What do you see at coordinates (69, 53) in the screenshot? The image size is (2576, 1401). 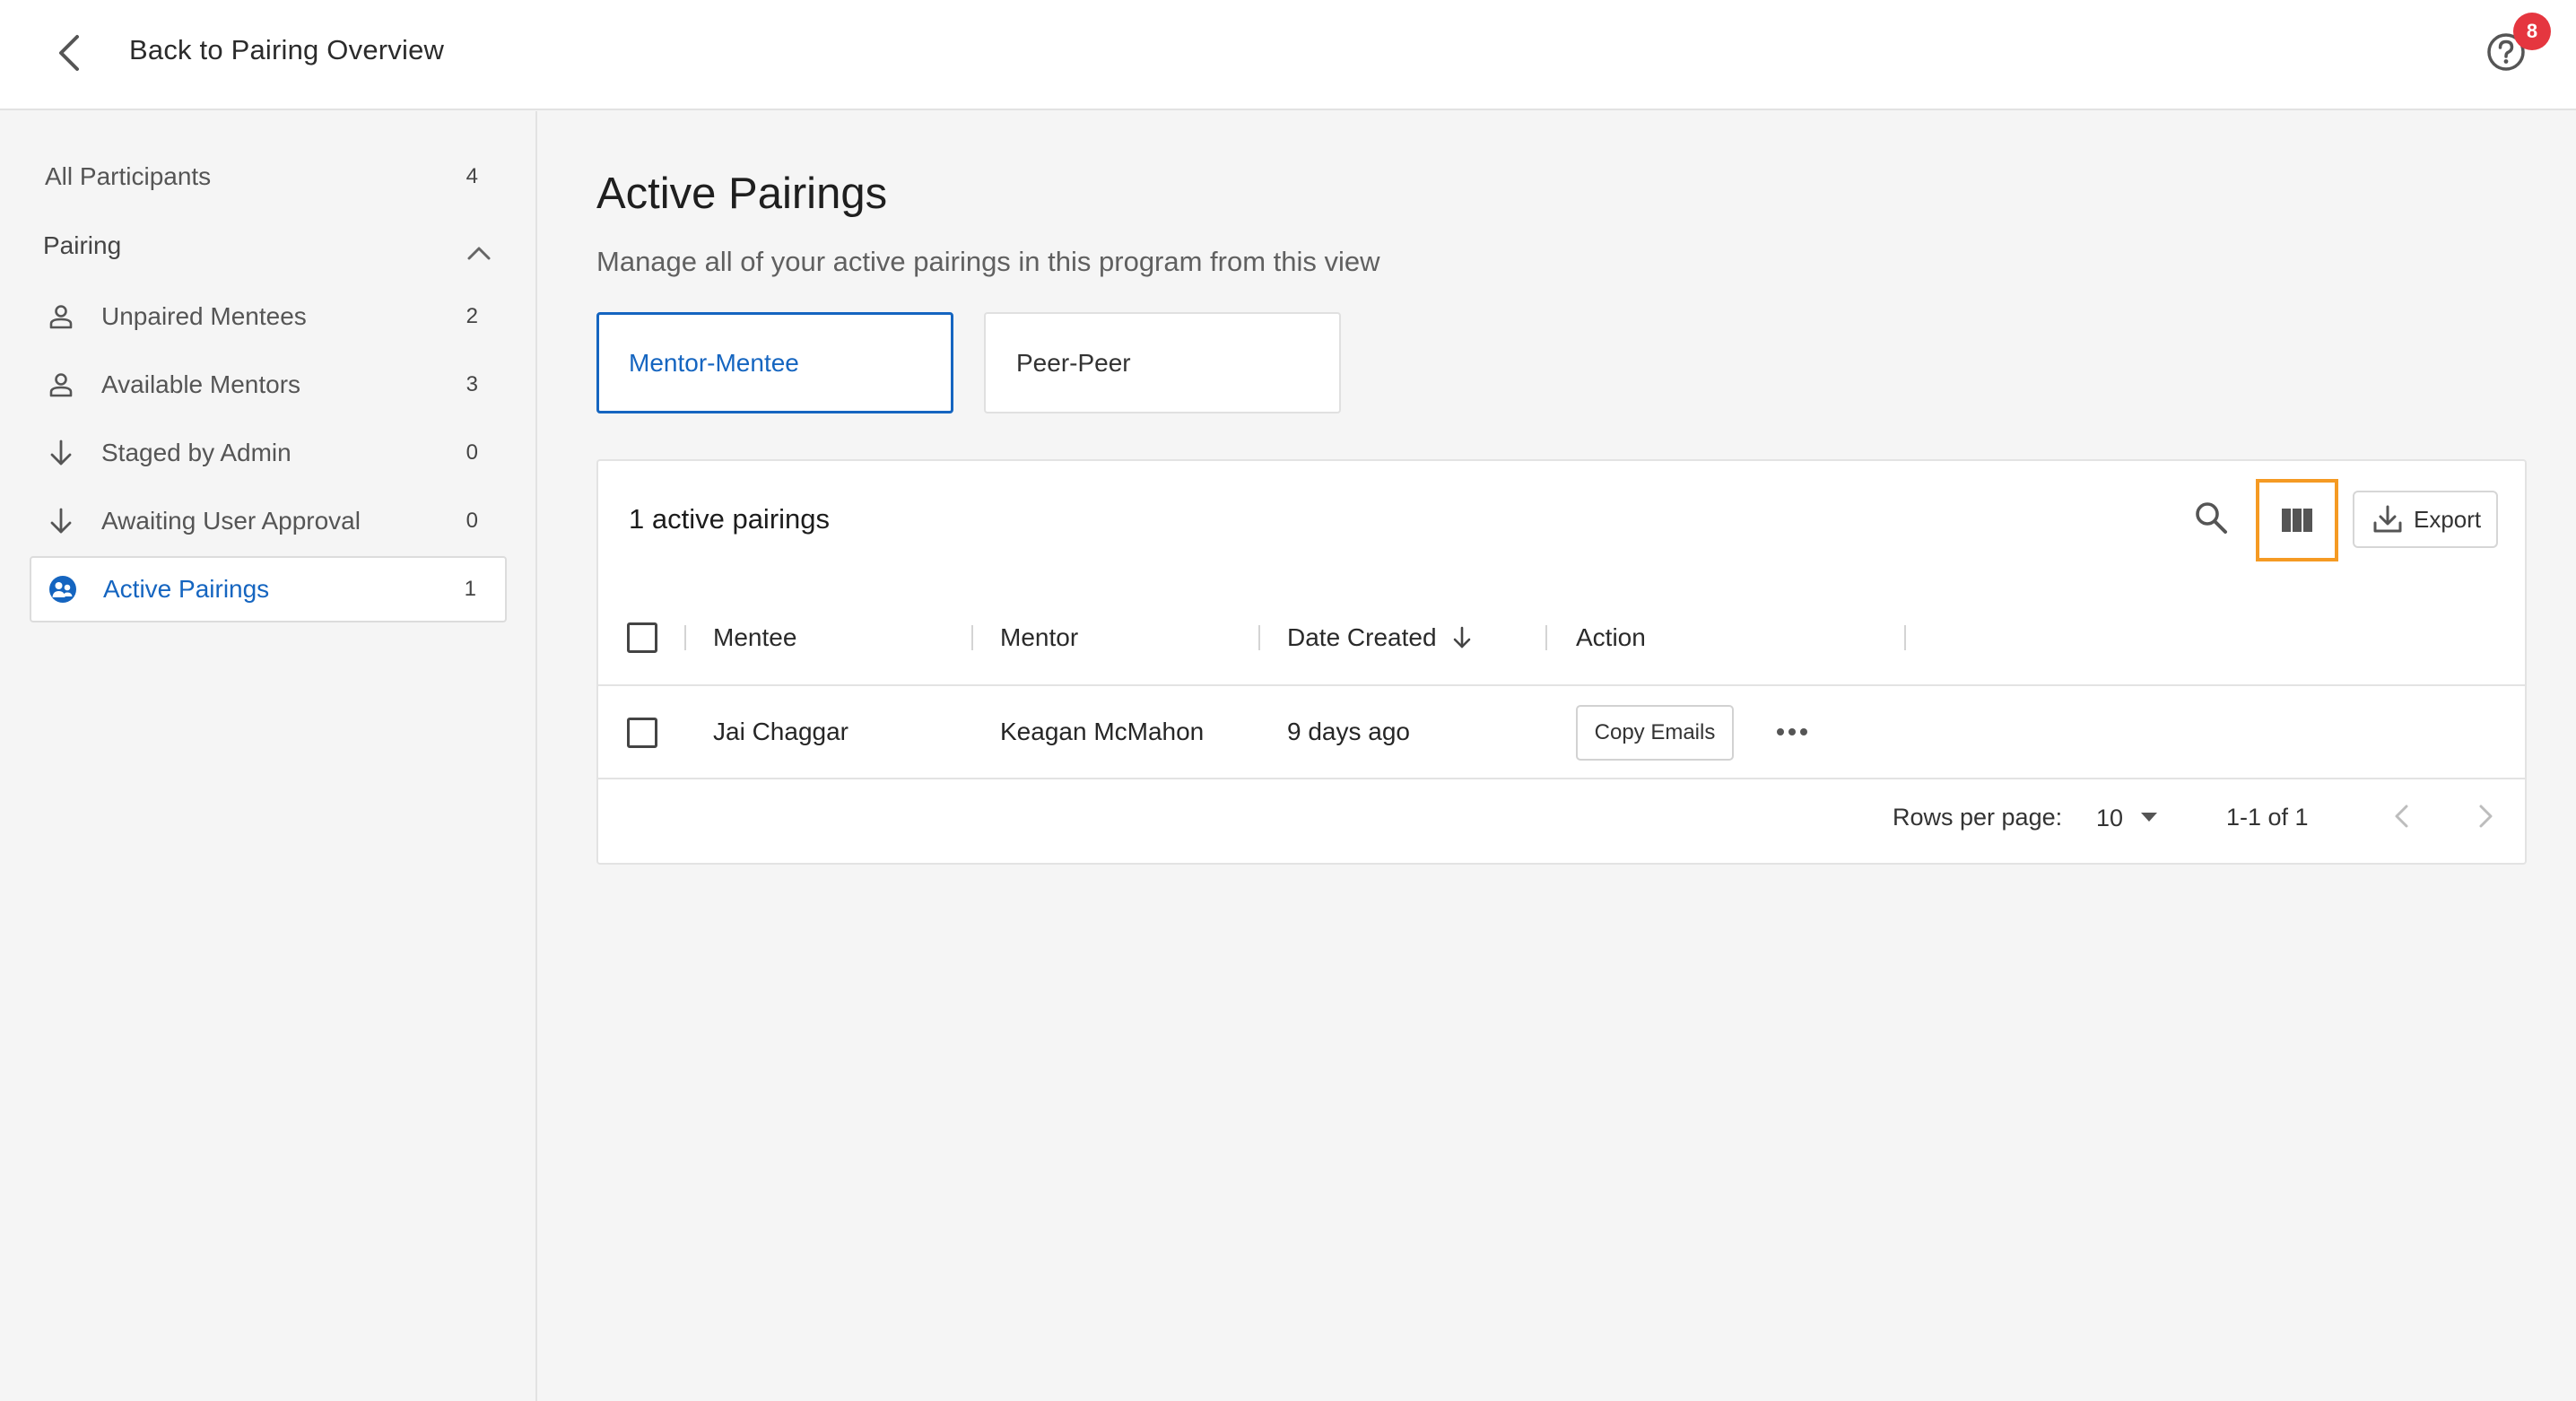 I see `back-arrow-icon` at bounding box center [69, 53].